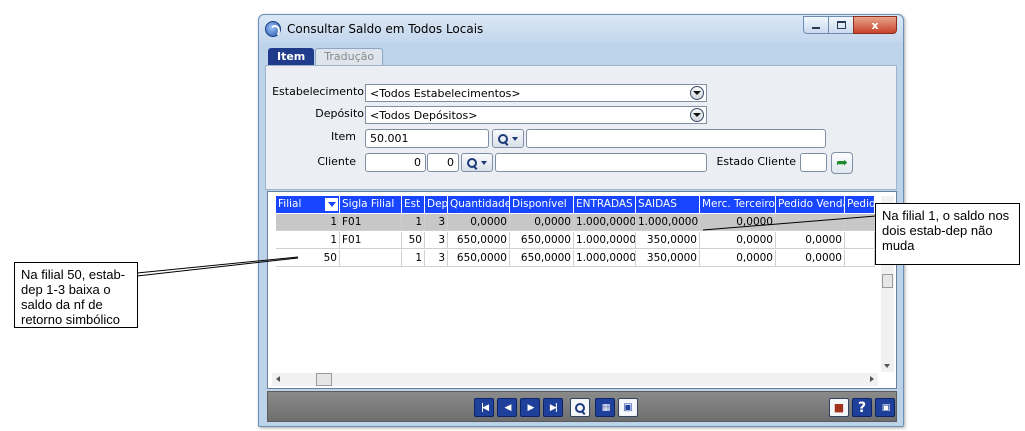 This screenshot has width=1025, height=431. Describe the element at coordinates (887, 366) in the screenshot. I see `scroll-down-arrow-icon` at that location.